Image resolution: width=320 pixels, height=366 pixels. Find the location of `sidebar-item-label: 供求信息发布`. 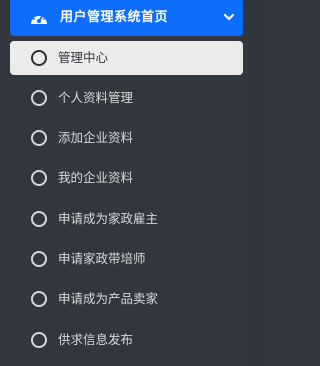

sidebar-item-label: 供求信息发布 is located at coordinates (96, 339).